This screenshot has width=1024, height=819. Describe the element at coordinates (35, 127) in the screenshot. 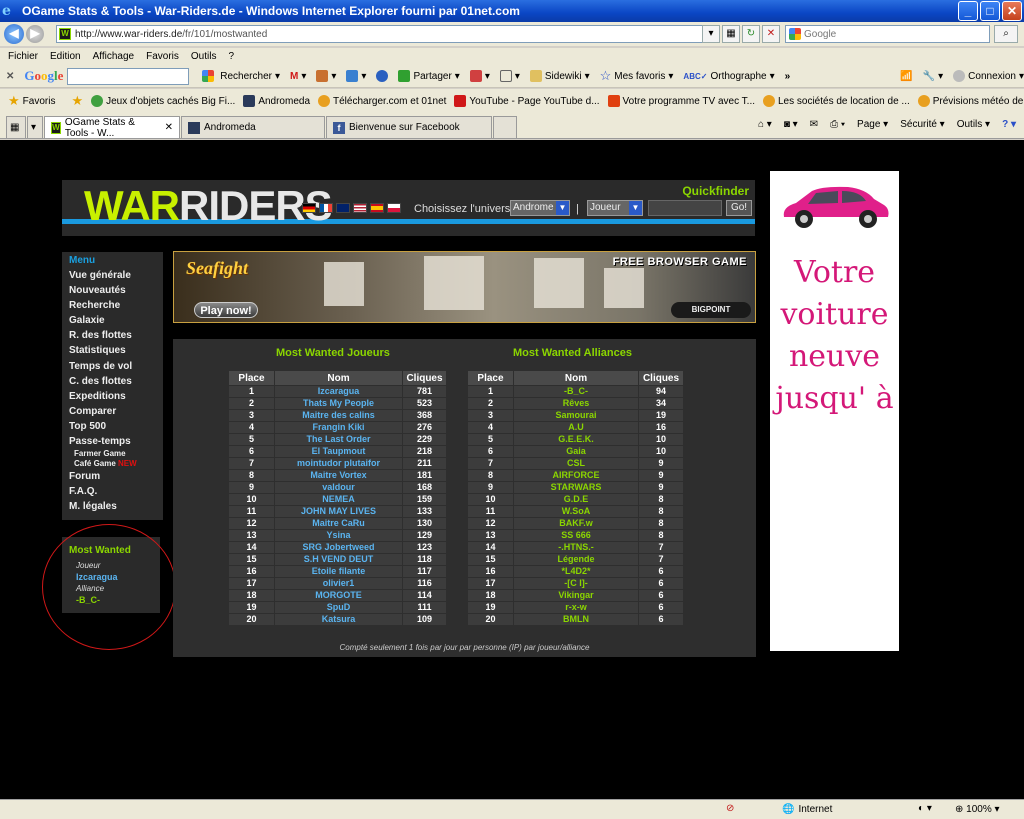

I see `tab-list-icon: ▾` at that location.